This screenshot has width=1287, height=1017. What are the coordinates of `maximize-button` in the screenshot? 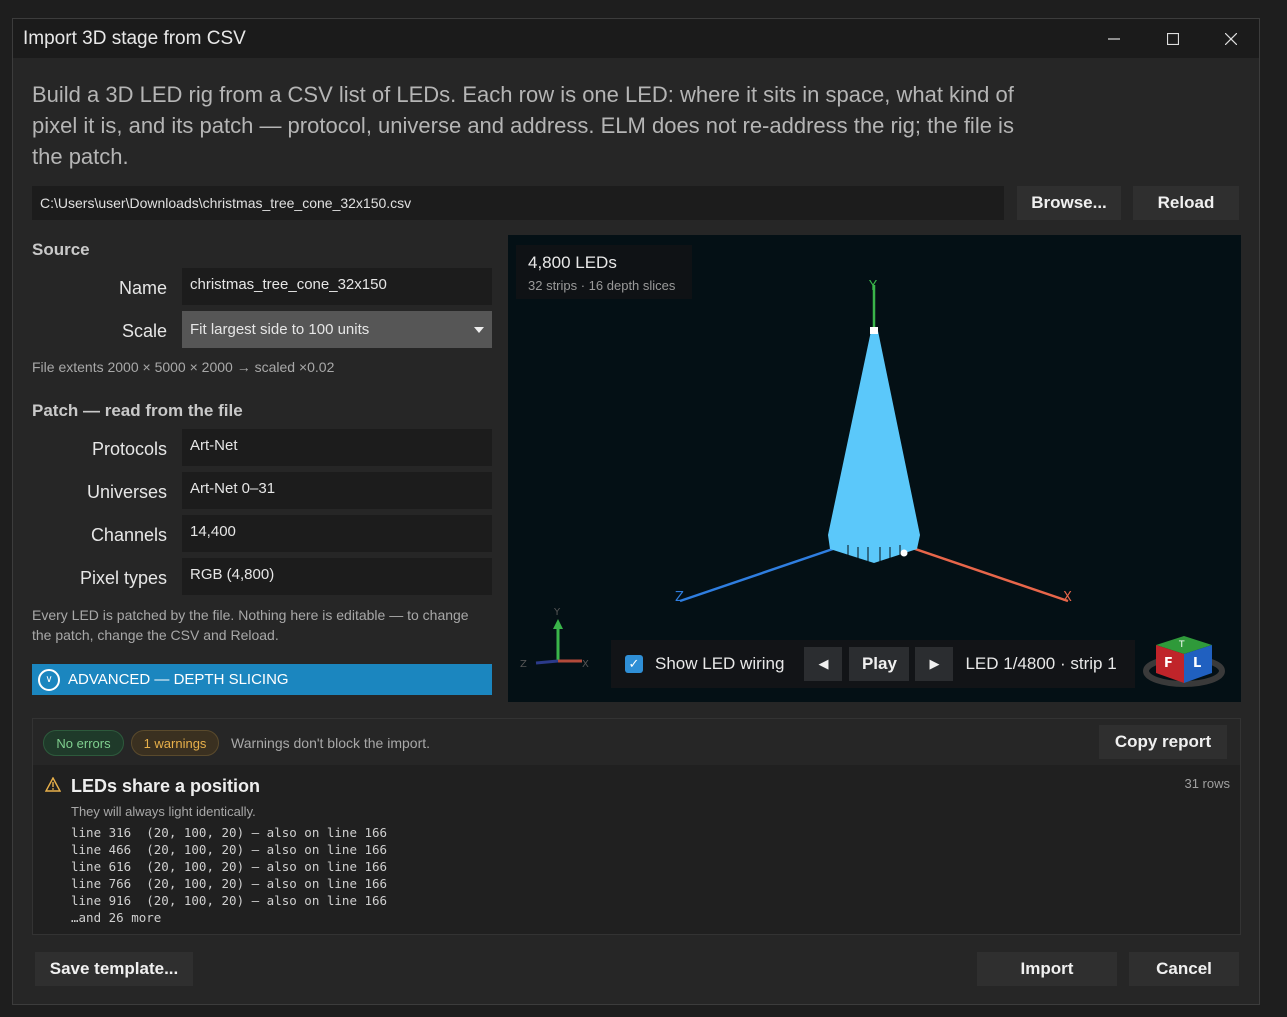 It's located at (1173, 38).